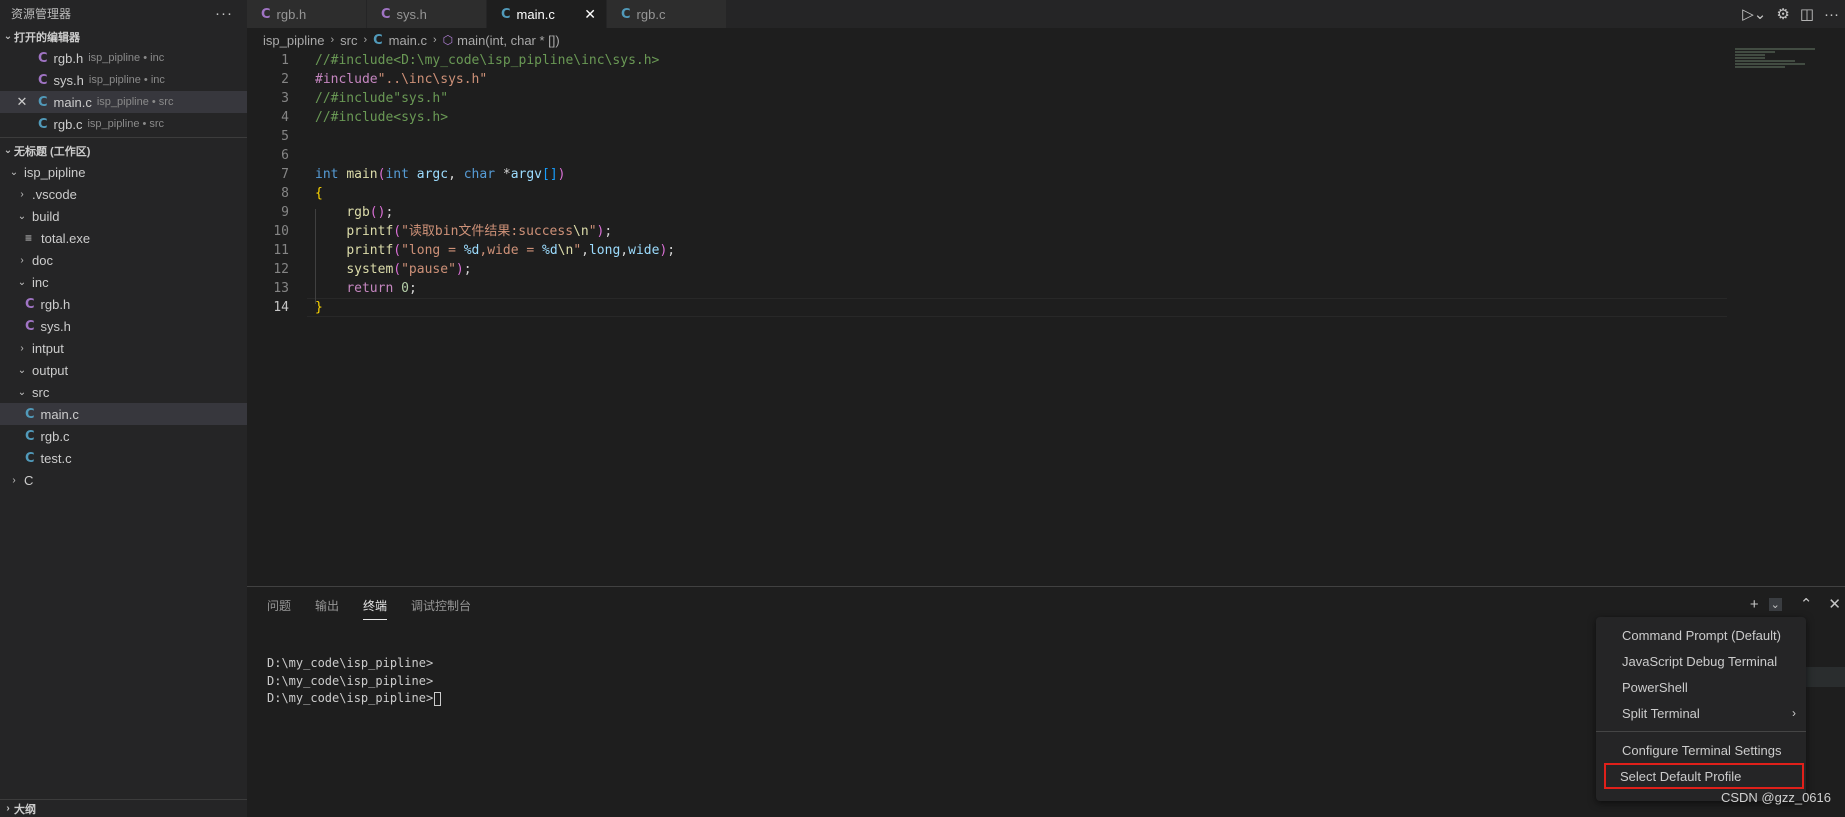 The height and width of the screenshot is (817, 1845). What do you see at coordinates (123, 124) in the screenshot?
I see `open-editor-rgb-c: C rgb.c isp_pipline • src` at bounding box center [123, 124].